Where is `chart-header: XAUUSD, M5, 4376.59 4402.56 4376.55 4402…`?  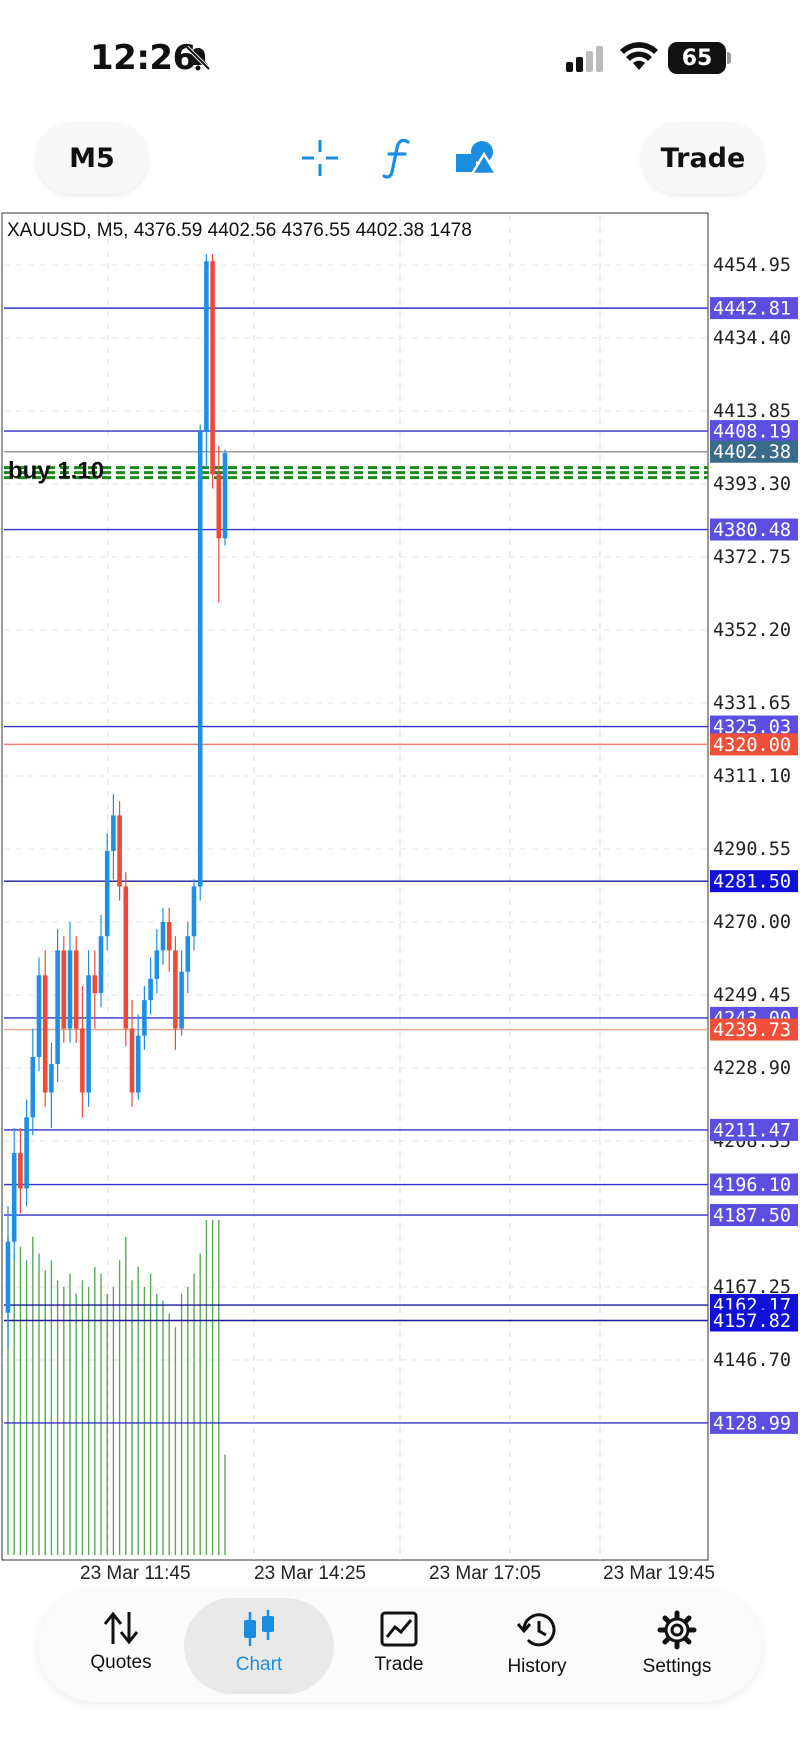
chart-header: XAUUSD, M5, 4376.59 4402.56 4376.55 4402… is located at coordinates (239, 230).